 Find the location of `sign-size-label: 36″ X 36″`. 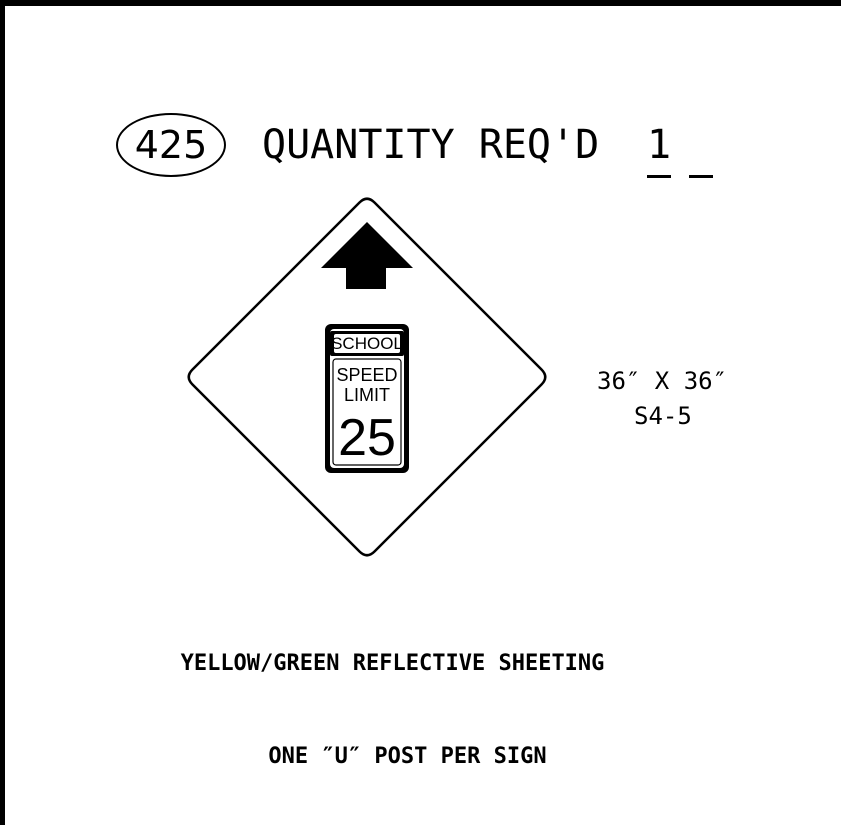

sign-size-label: 36″ X 36″ is located at coordinates (662, 381).